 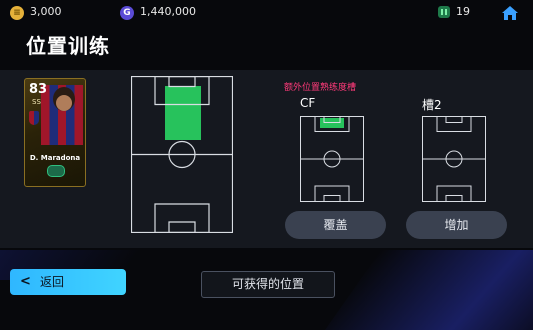 I want to click on slot-2-pitch, so click(x=454, y=159).